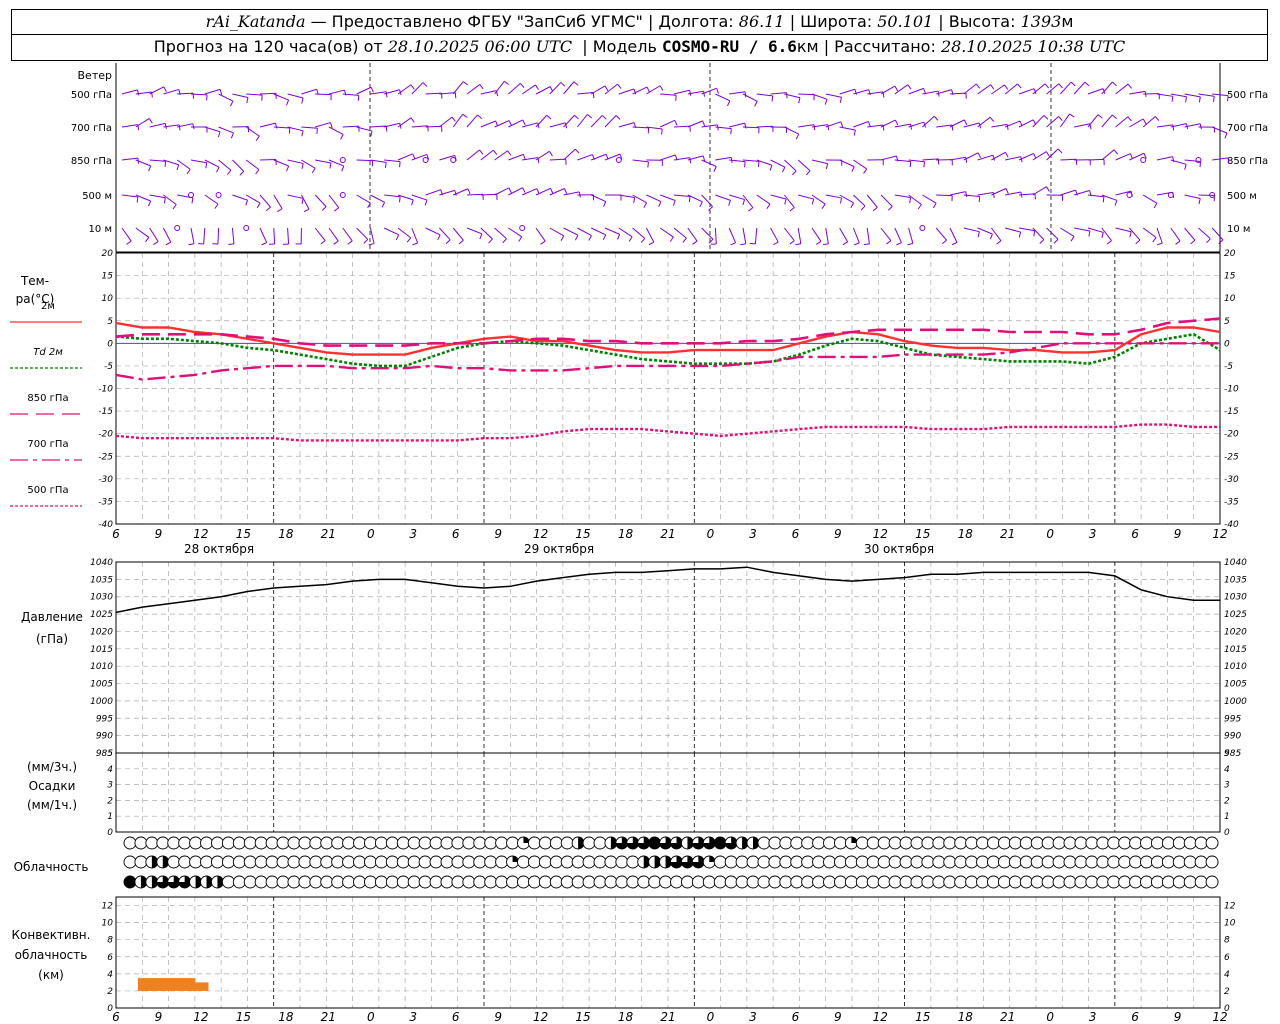 The height and width of the screenshot is (1024, 1280). Describe the element at coordinates (1230, 924) in the screenshot. I see `conv-ytick-right: 10` at that location.